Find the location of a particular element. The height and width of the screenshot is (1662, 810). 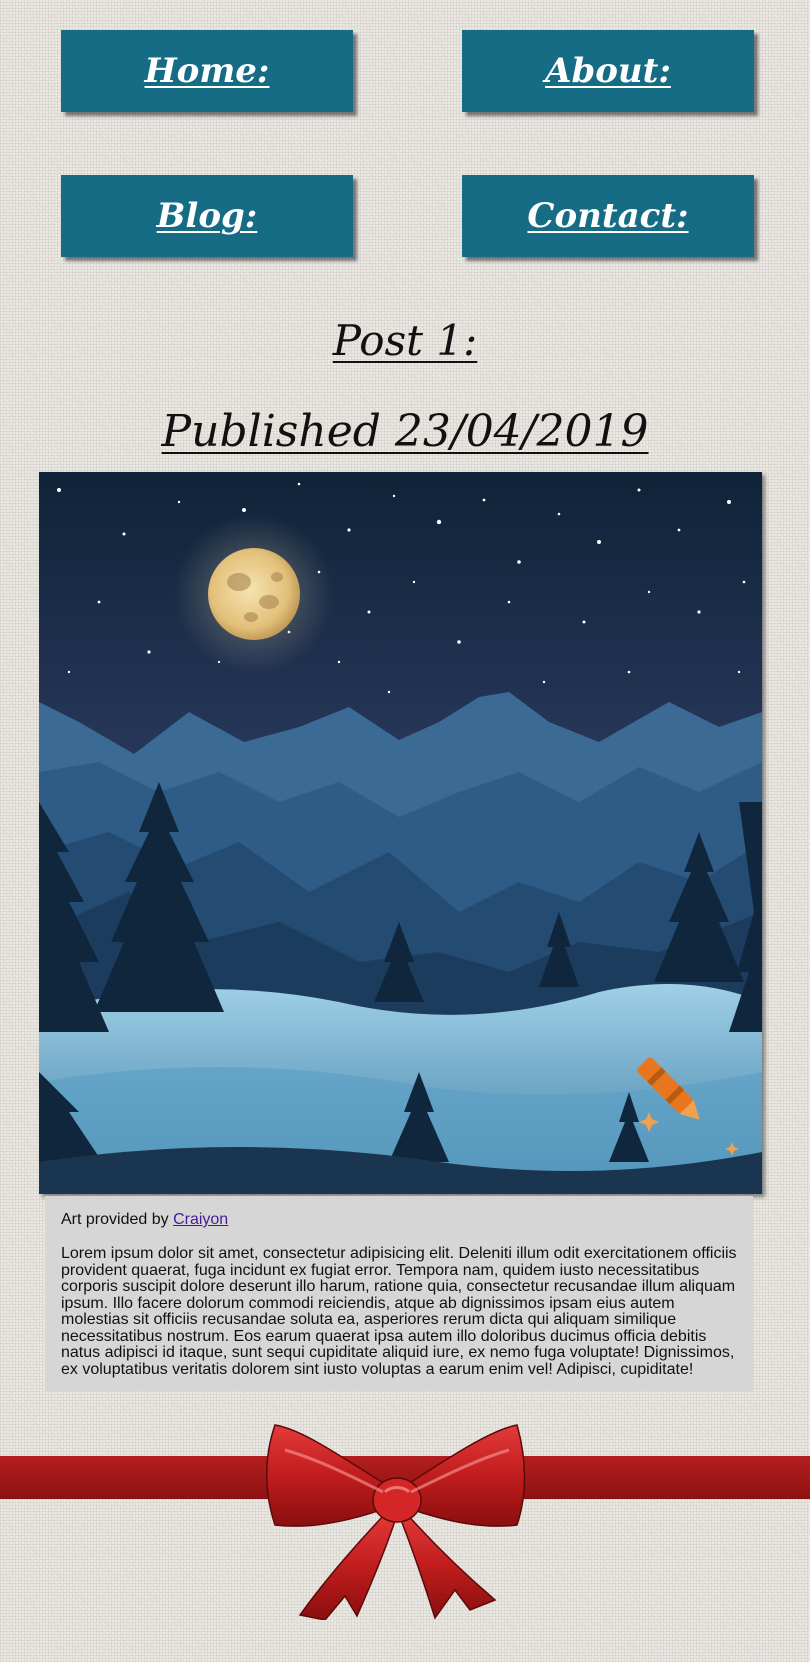

nav-blog-button: Blog: is located at coordinates (207, 216).